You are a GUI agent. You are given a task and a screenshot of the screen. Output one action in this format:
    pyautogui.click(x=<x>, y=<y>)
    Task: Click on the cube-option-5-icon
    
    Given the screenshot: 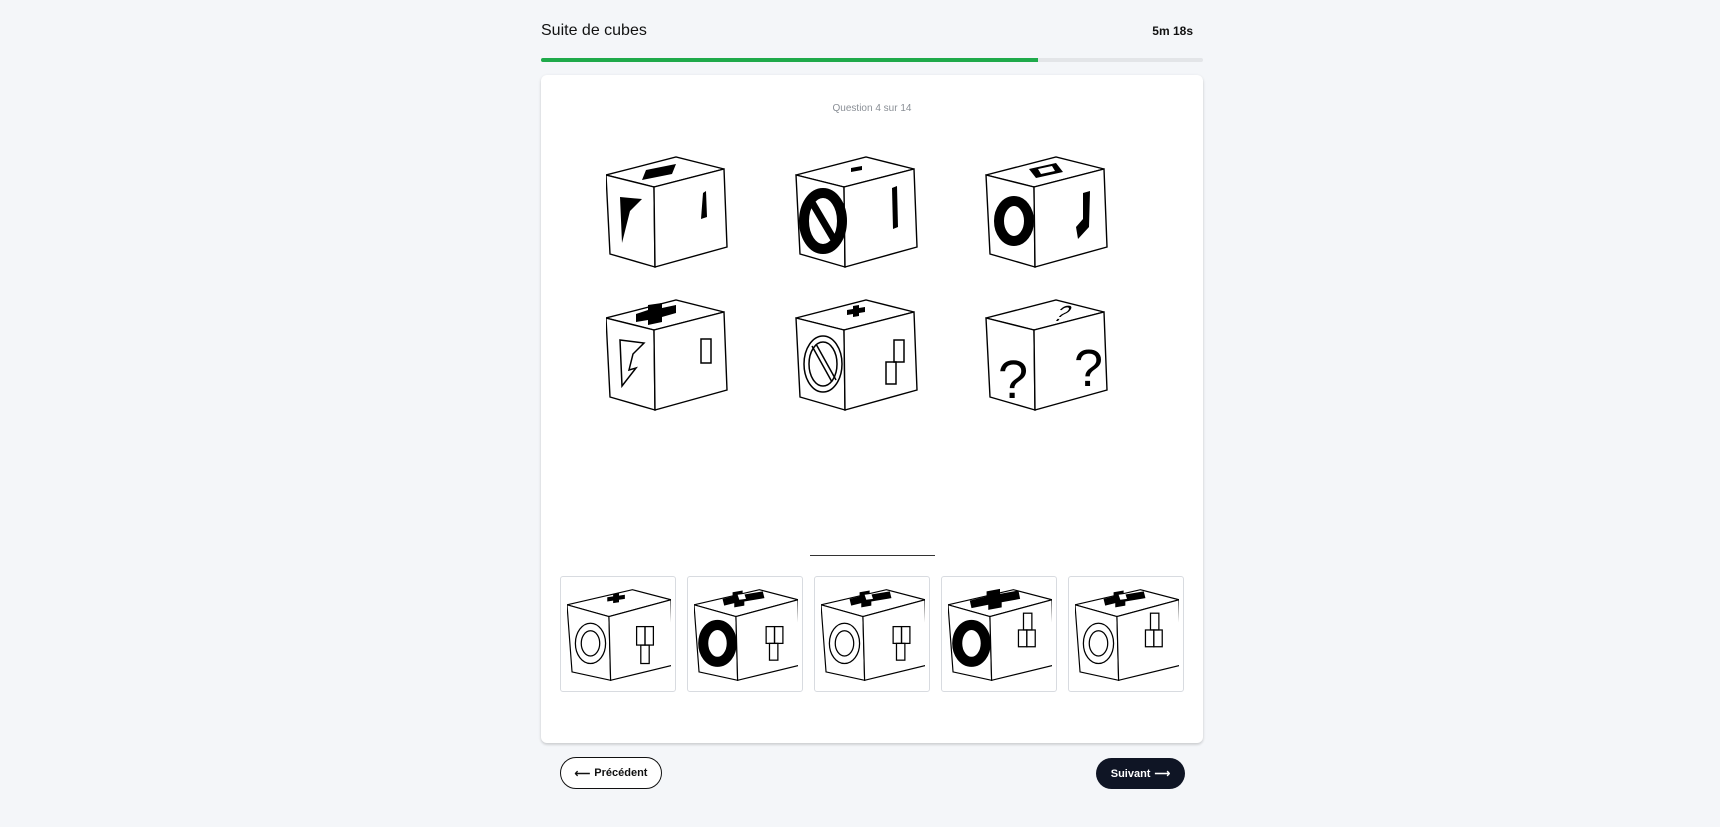 What is the action you would take?
    pyautogui.click(x=1127, y=635)
    